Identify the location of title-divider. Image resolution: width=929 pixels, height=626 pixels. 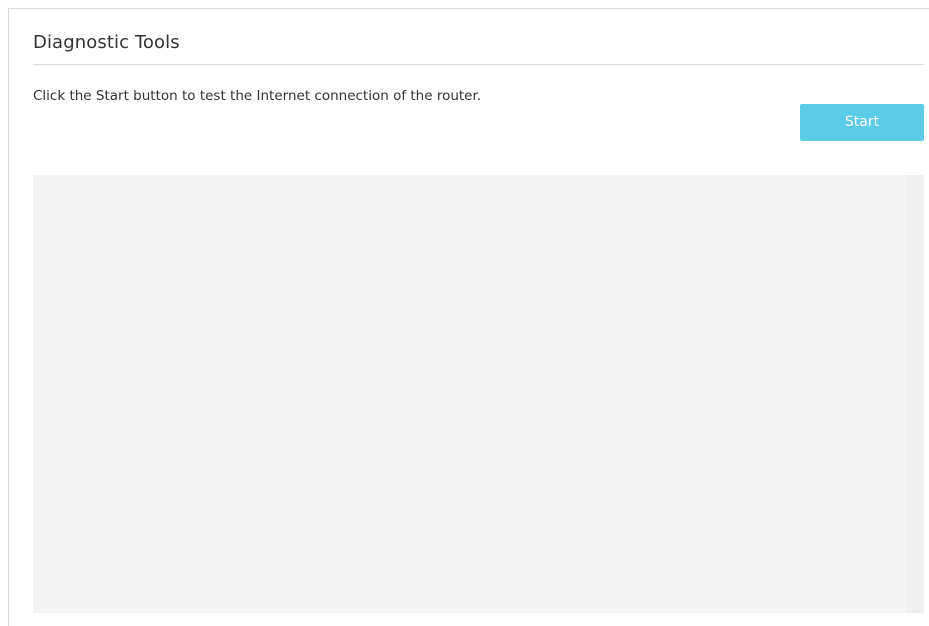
(478, 64).